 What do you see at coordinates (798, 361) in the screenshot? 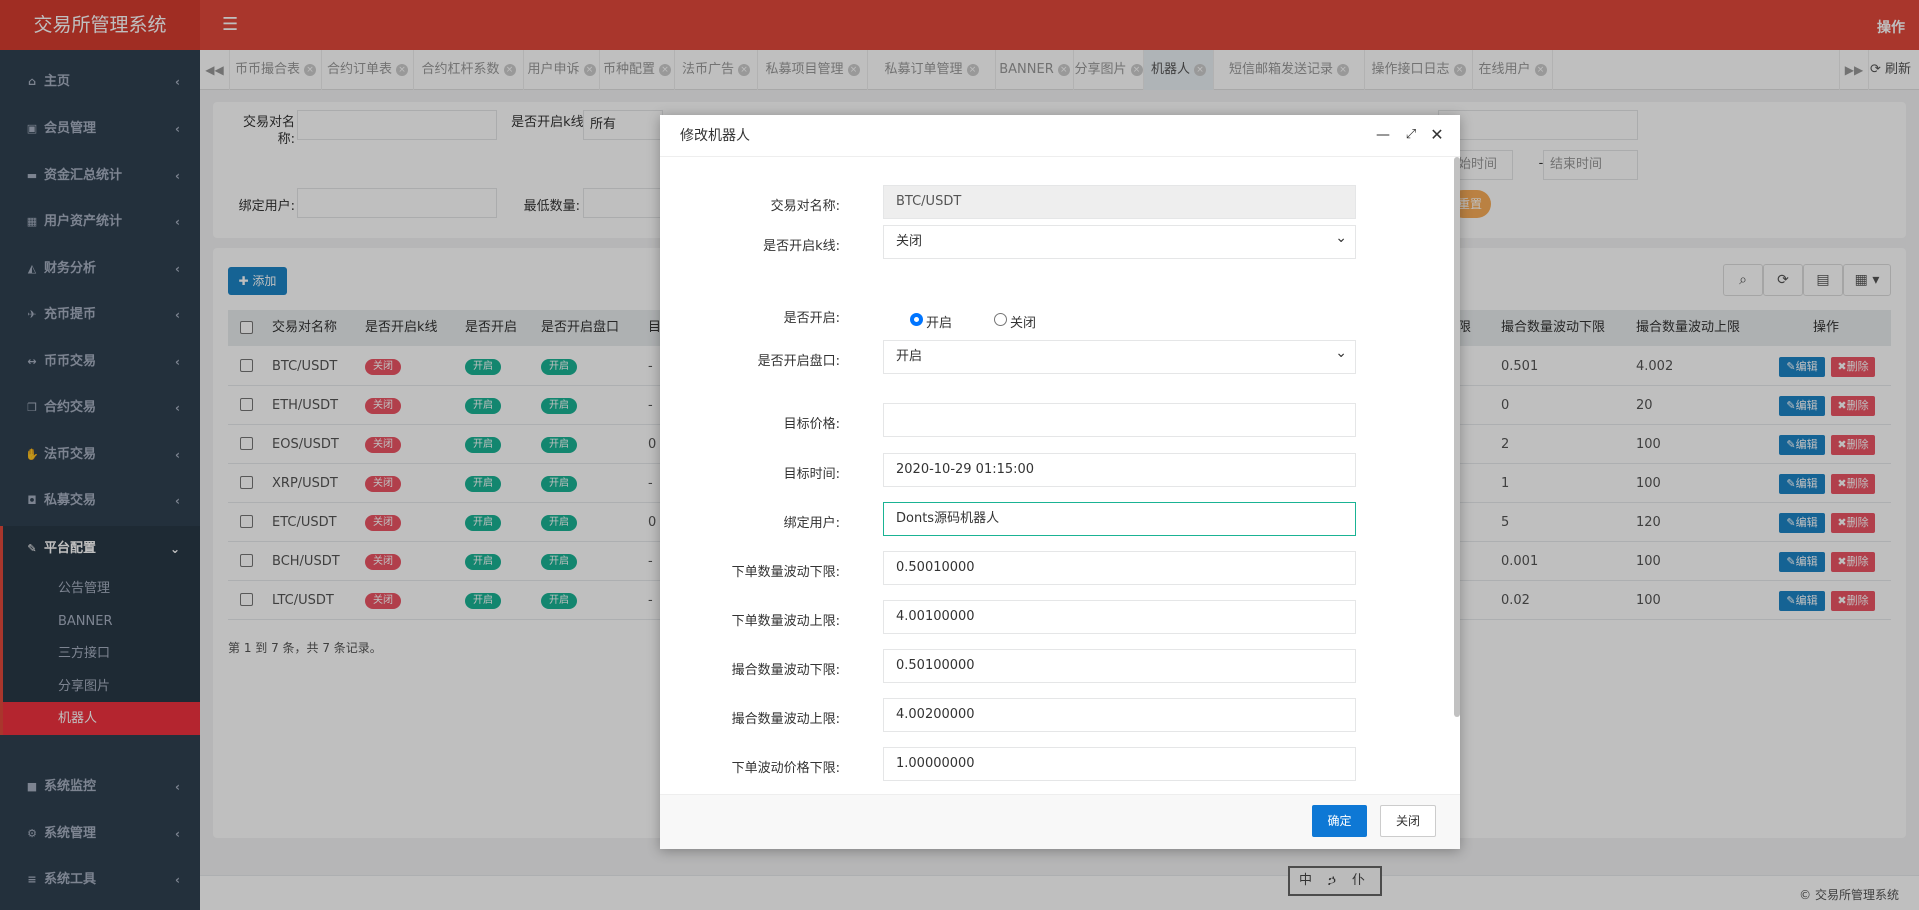
I see `depth-label: 是否开启盘口:` at bounding box center [798, 361].